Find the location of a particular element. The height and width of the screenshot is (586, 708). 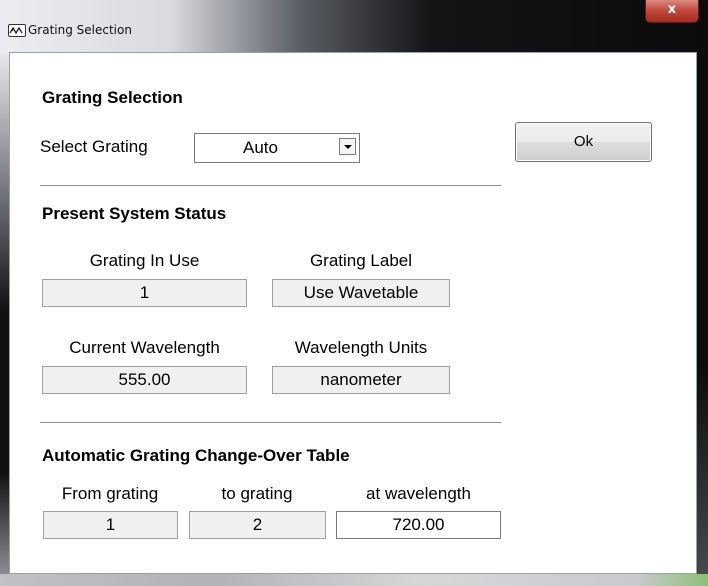

from-grating-field: 1 is located at coordinates (110, 525).